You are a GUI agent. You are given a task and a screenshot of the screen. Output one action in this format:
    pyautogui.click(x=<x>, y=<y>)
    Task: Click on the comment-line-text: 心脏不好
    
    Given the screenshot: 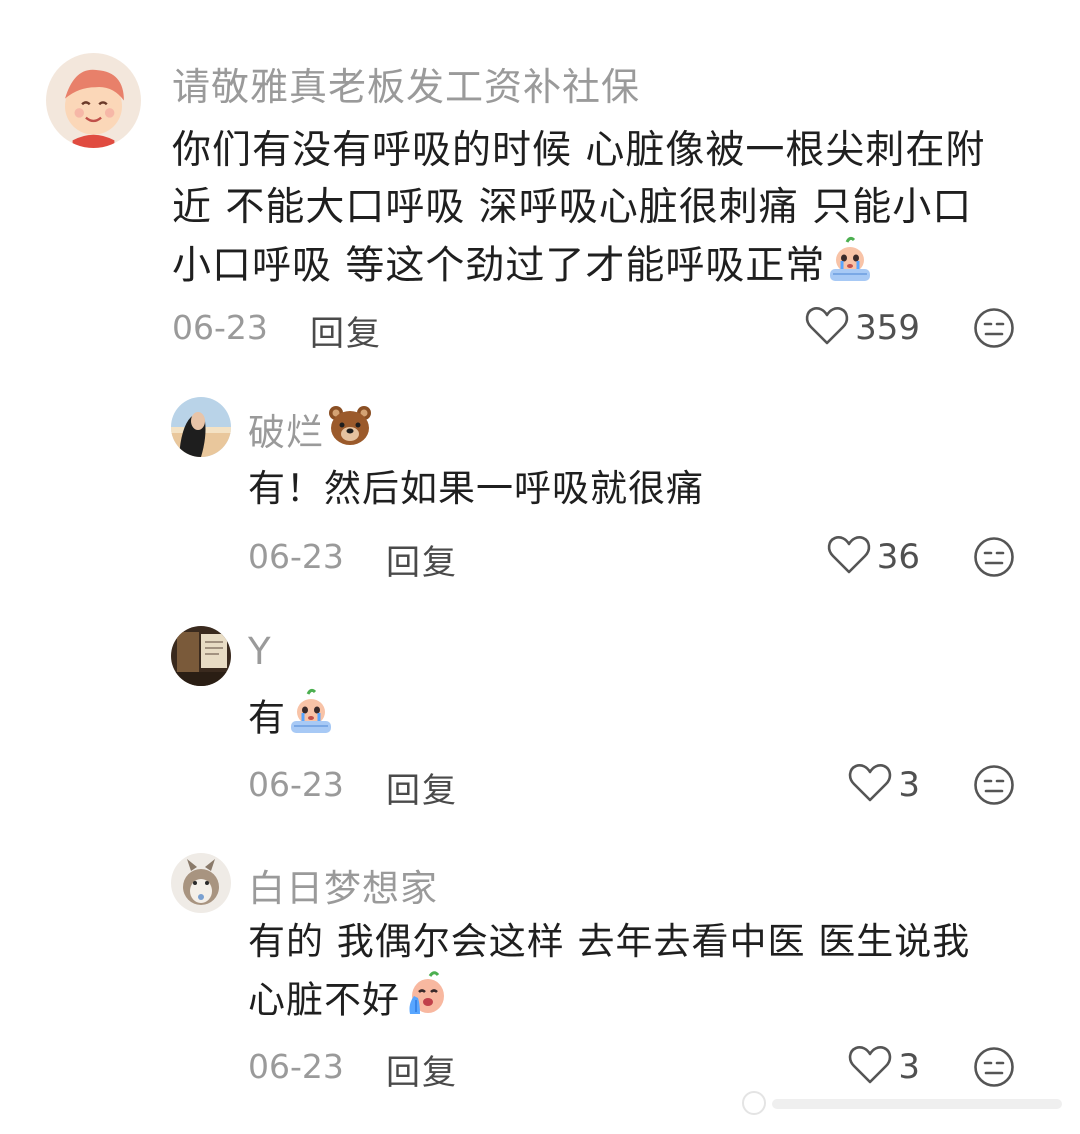 What is the action you would take?
    pyautogui.click(x=324, y=1000)
    